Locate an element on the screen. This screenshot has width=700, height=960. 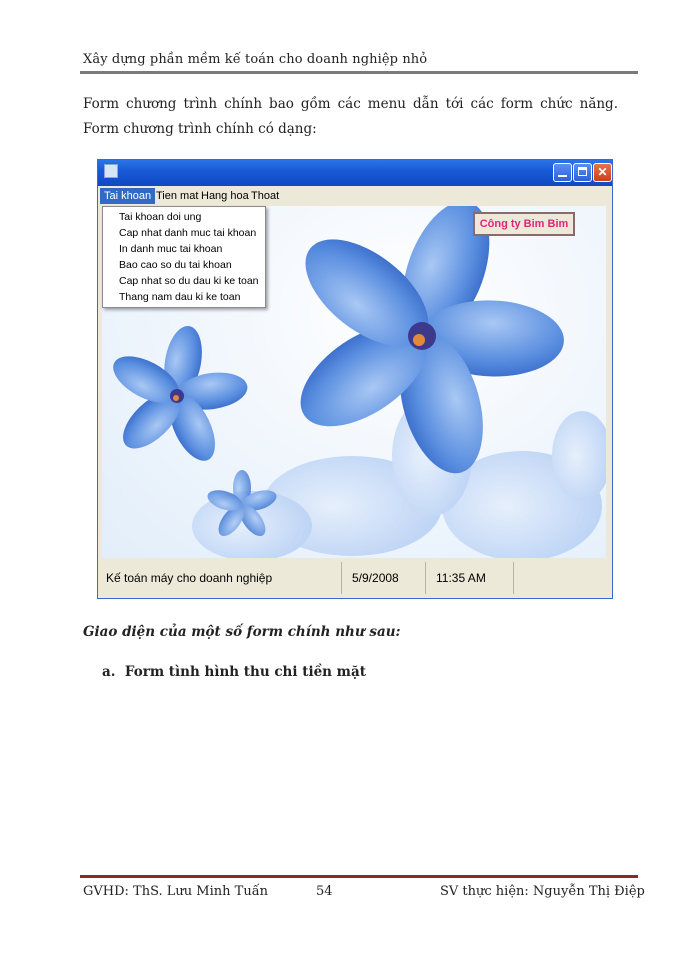
footer-student: SV thực hiện: Nguyễn Thị Điệp is located at coordinates (542, 891).